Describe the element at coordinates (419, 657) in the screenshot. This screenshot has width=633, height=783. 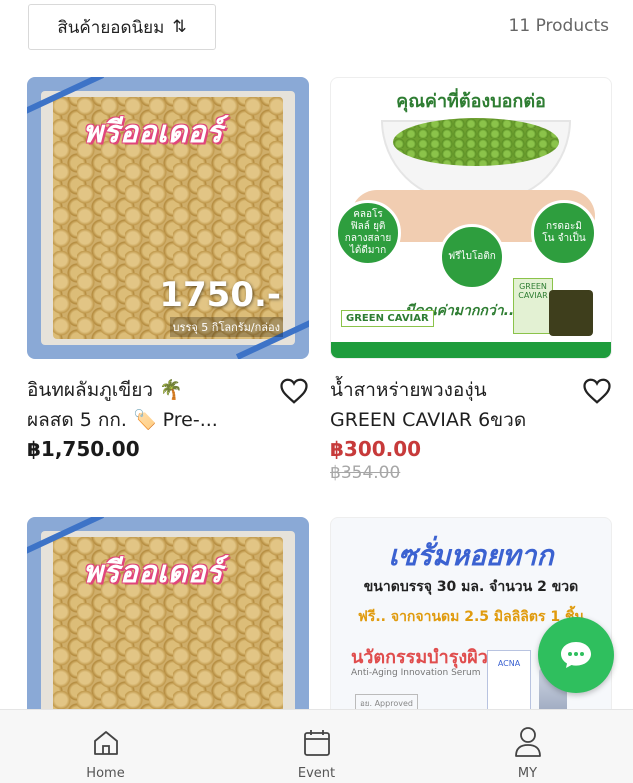
I see `image-brand: นวัตกรรมบำรุงผิว` at that location.